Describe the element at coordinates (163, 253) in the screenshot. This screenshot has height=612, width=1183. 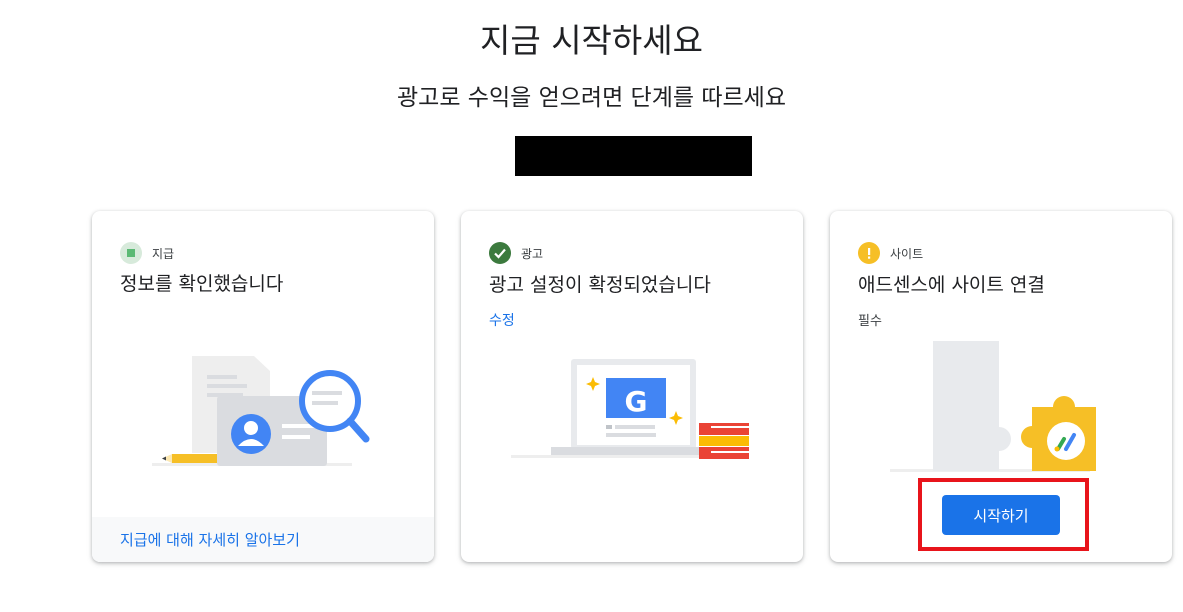
I see `payments-badge-label: 지급` at that location.